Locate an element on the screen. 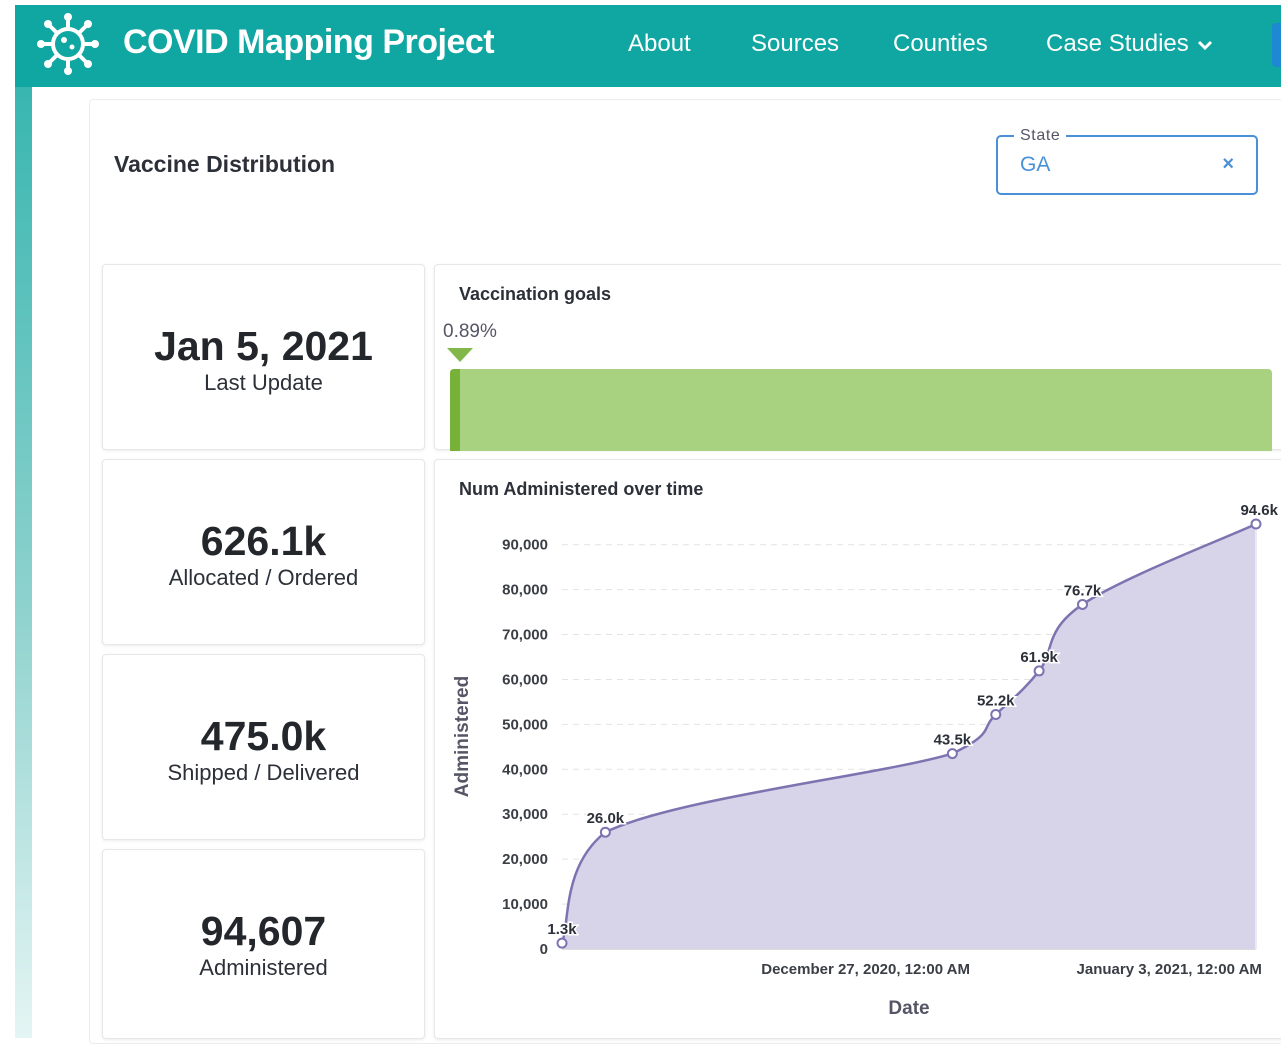  data-label: 61.9k is located at coordinates (1039, 657).